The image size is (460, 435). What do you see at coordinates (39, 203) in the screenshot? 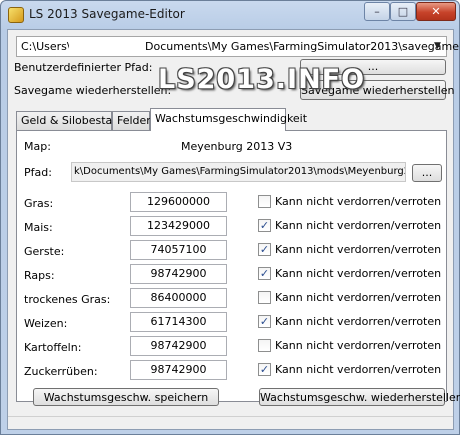
I see `crop-label: Gras:` at bounding box center [39, 203].